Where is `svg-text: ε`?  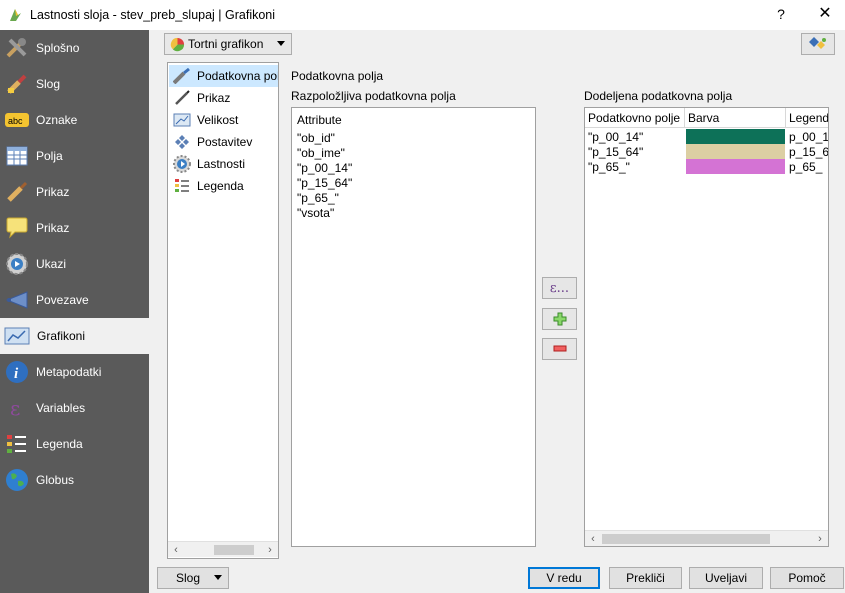
svg-text: ε is located at coordinates (15, 408).